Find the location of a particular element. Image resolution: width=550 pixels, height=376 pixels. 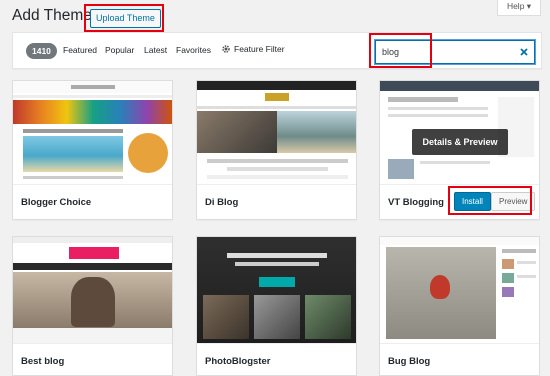

theme-card-best-blog: Best blog is located at coordinates (92, 306).